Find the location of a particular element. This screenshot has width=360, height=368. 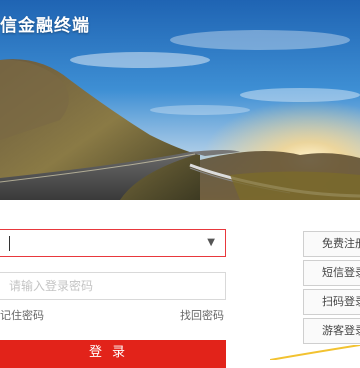

sms-login-label: 短信登录 is located at coordinates (341, 272).